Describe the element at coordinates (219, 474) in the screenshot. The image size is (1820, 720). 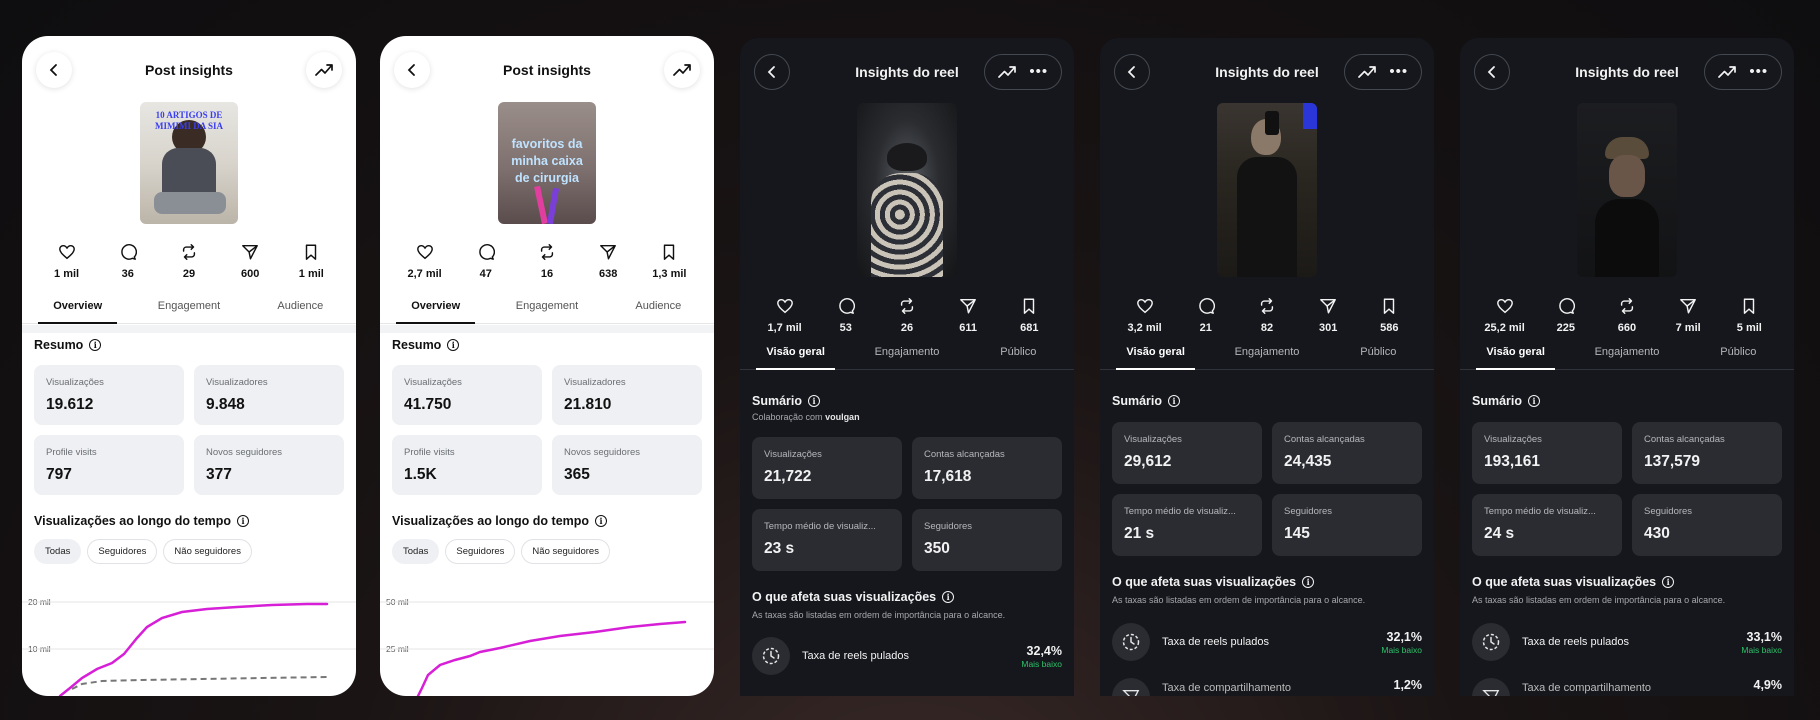
I see `card-value: 377` at that location.